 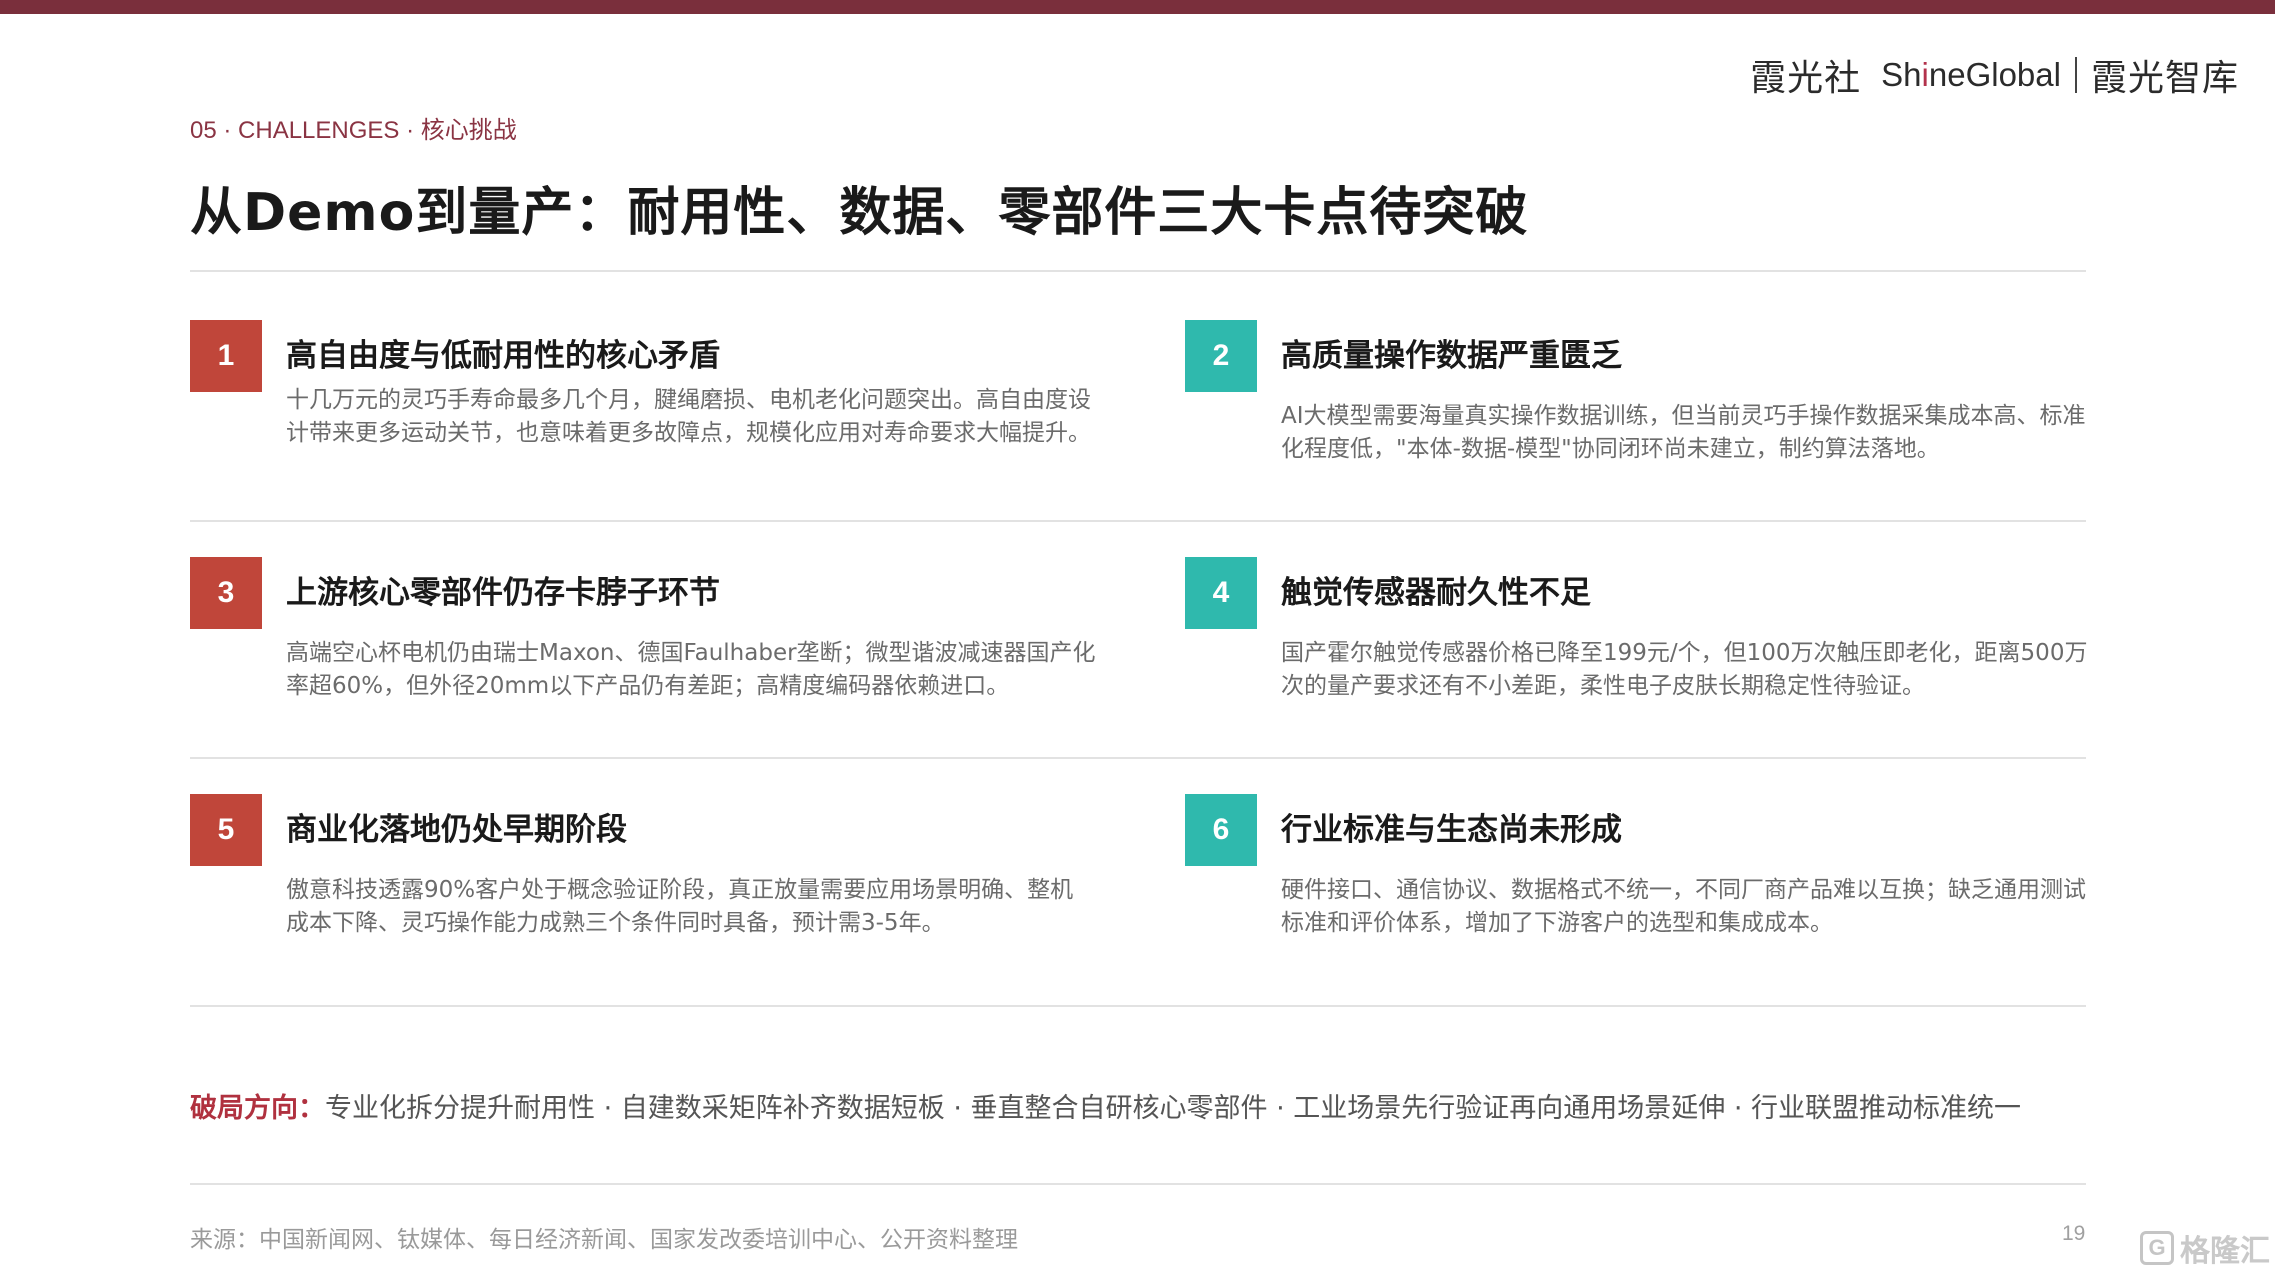 What do you see at coordinates (226, 356) in the screenshot?
I see `challenge-number-badge: 1` at bounding box center [226, 356].